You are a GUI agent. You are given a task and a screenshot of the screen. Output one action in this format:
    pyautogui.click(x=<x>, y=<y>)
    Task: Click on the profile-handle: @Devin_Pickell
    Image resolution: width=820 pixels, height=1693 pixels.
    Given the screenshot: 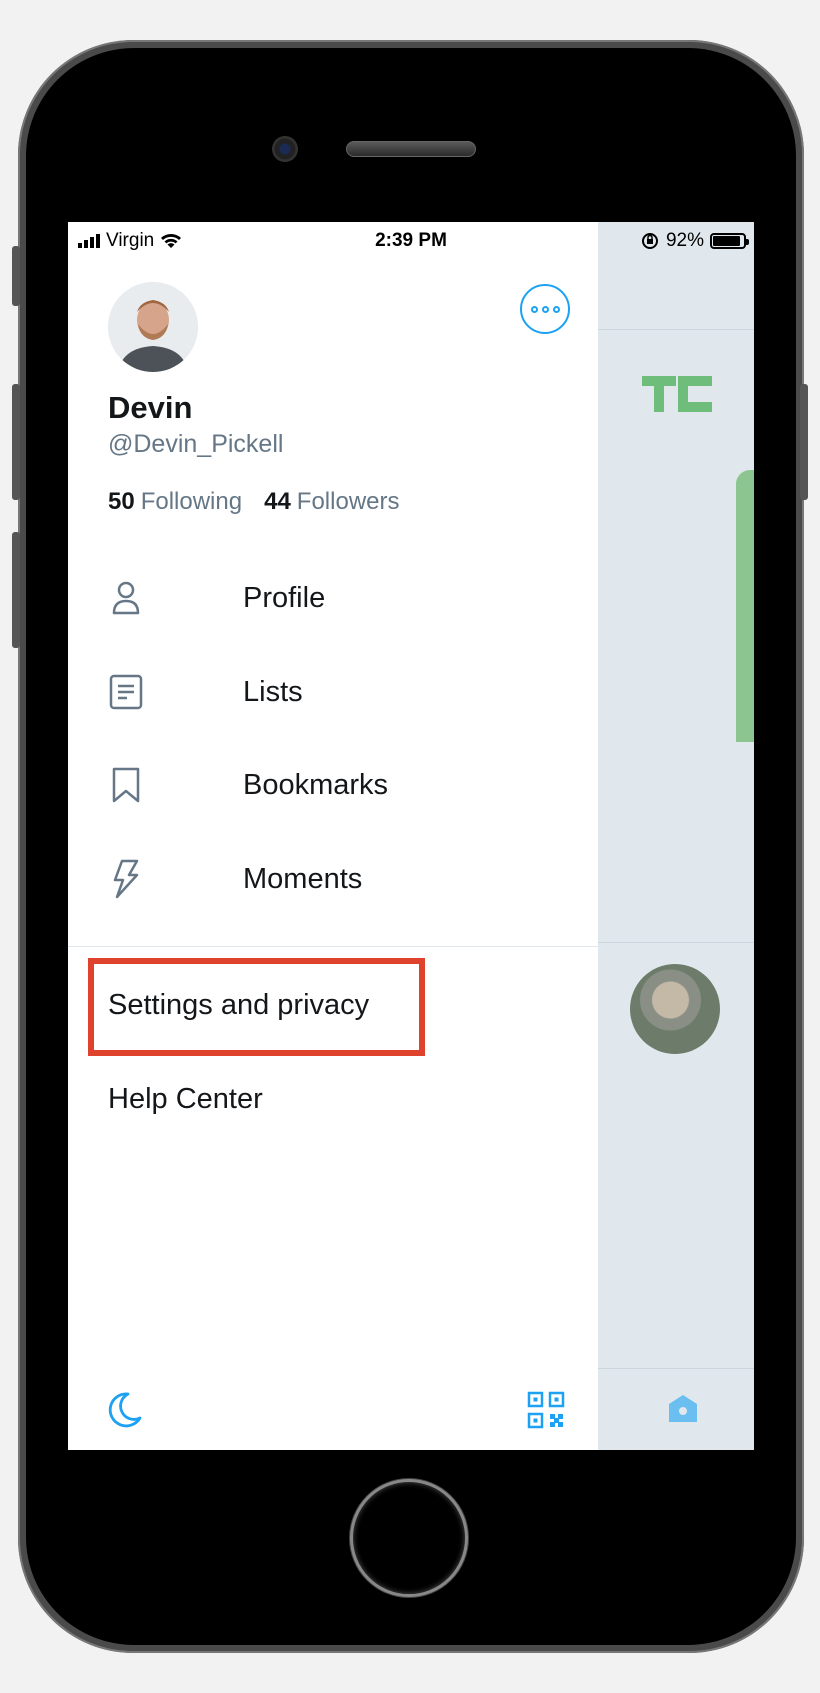 What is the action you would take?
    pyautogui.click(x=196, y=444)
    